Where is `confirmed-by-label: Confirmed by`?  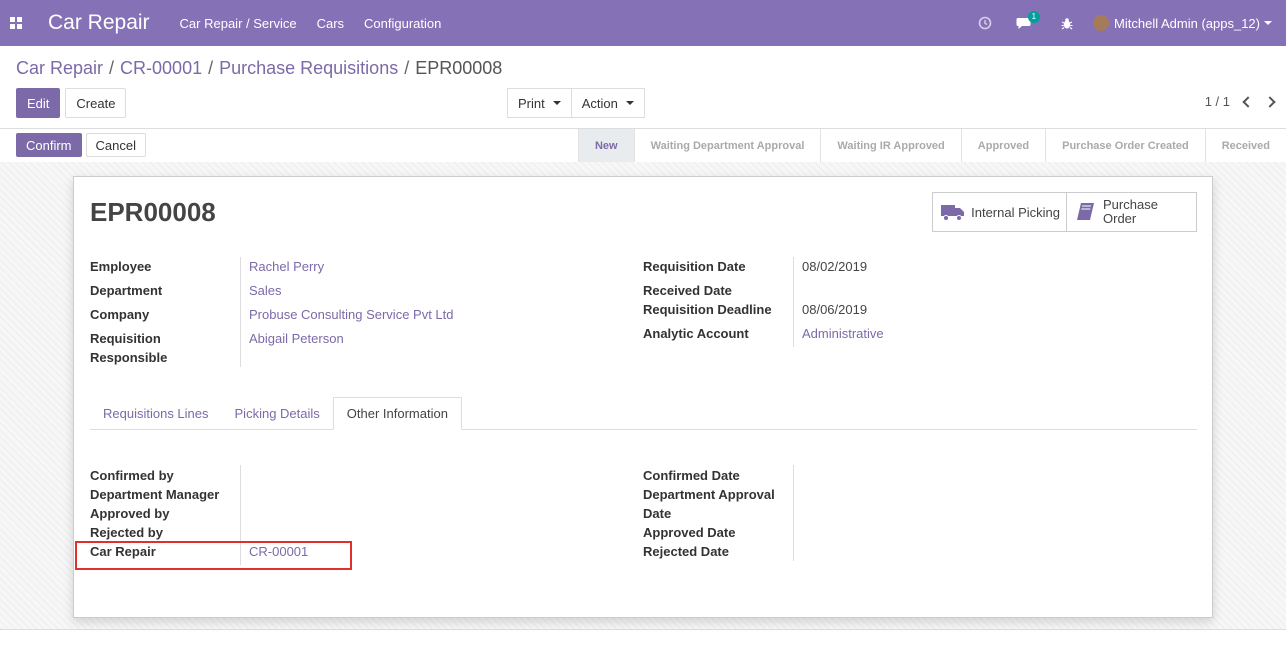
confirmed-by-label: Confirmed by is located at coordinates (132, 475).